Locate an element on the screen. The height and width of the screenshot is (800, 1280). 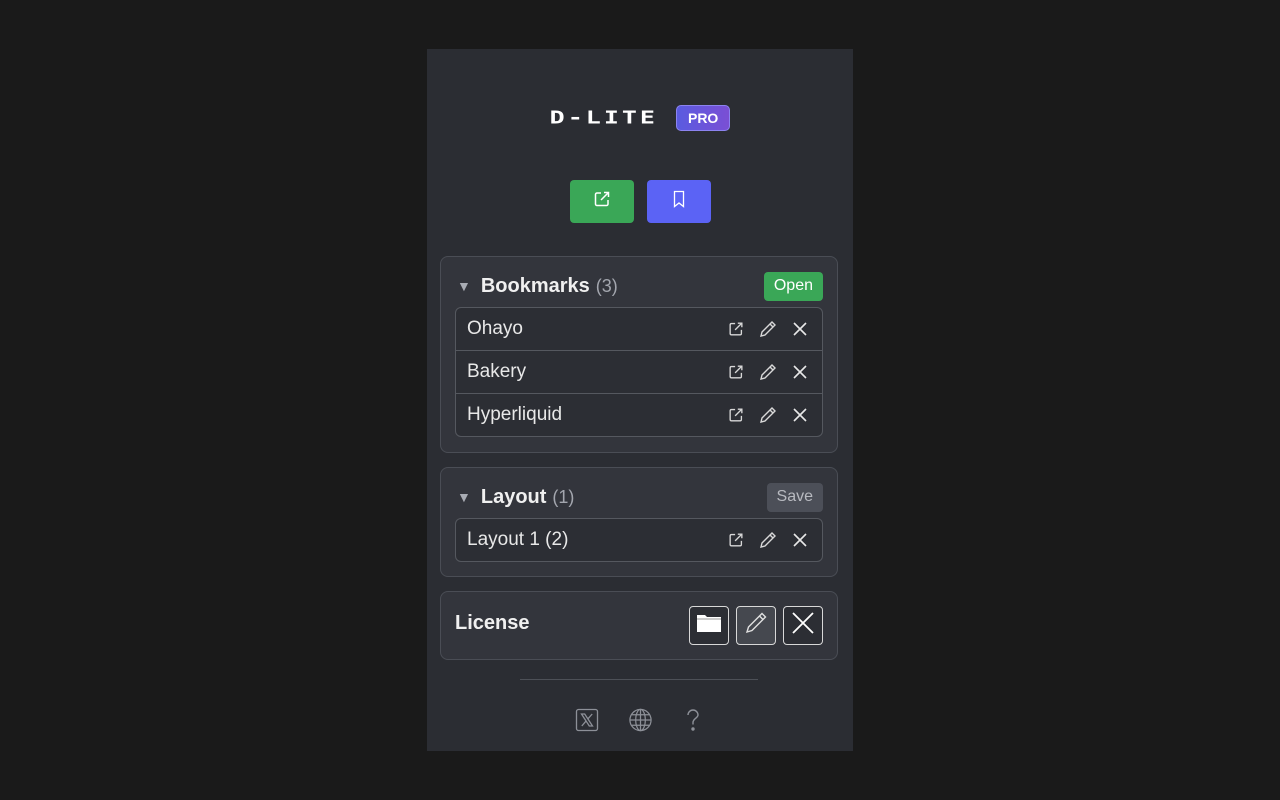
license-actions is located at coordinates (756, 625).